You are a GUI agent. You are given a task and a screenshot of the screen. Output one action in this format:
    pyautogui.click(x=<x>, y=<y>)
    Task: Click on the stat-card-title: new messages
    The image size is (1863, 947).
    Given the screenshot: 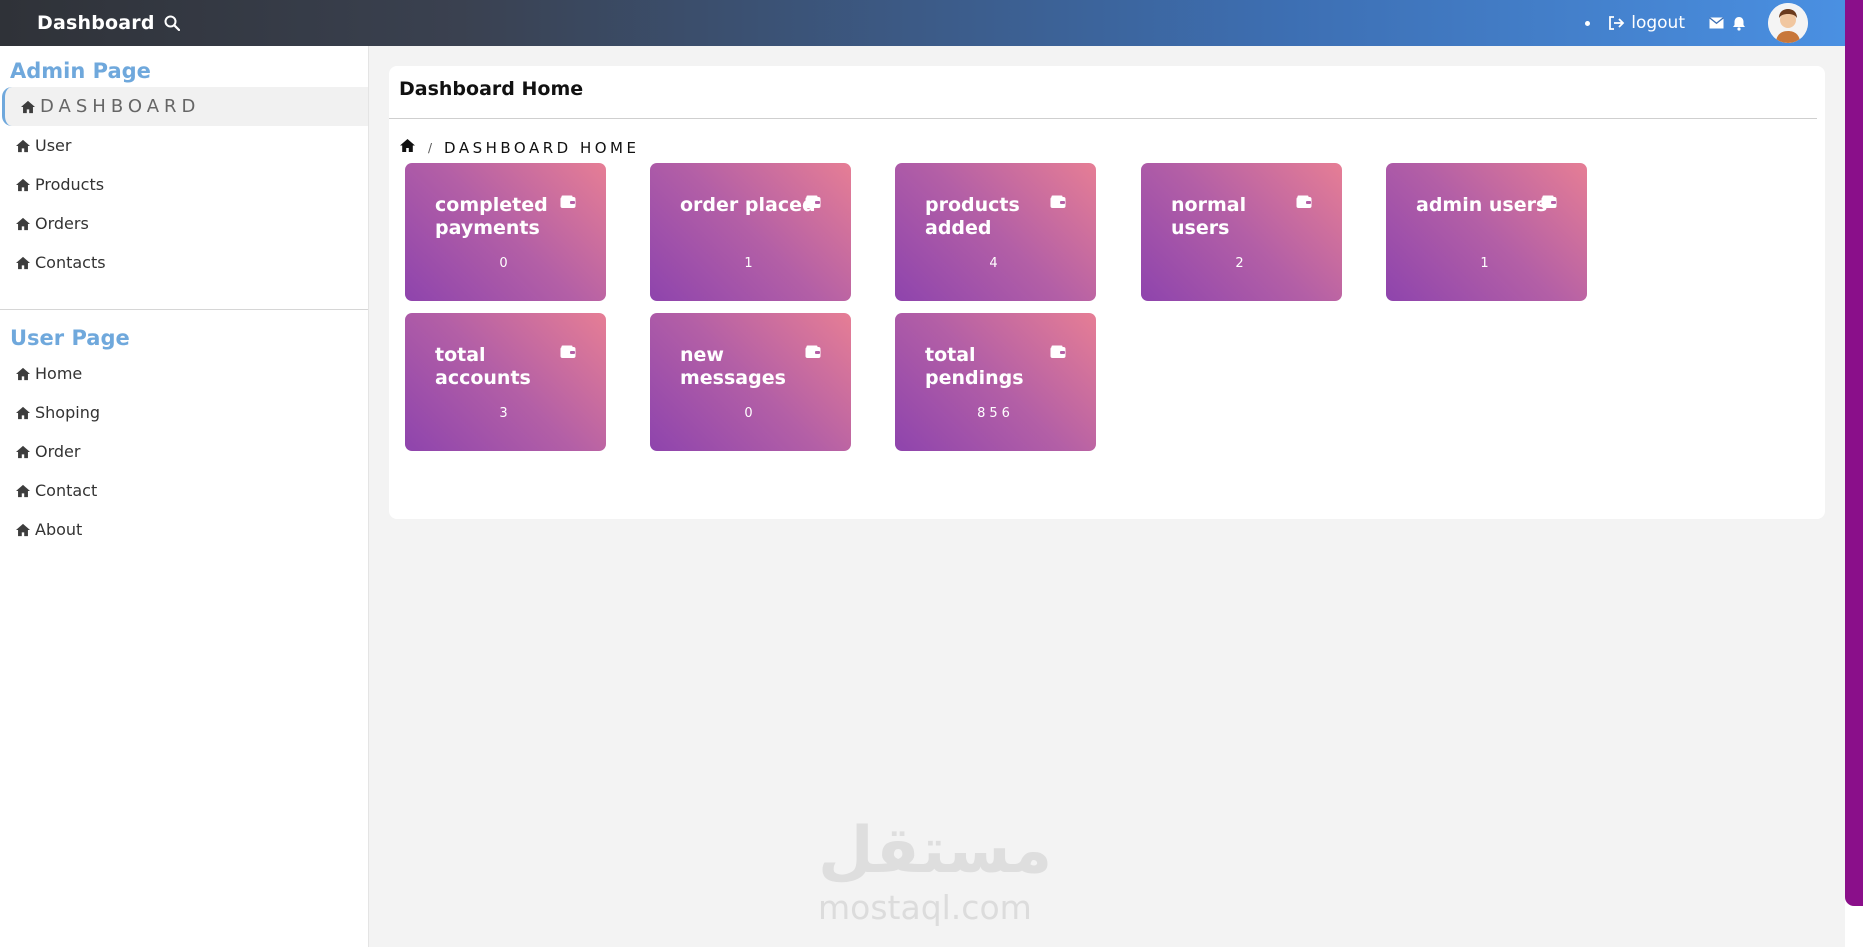 What is the action you would take?
    pyautogui.click(x=733, y=366)
    